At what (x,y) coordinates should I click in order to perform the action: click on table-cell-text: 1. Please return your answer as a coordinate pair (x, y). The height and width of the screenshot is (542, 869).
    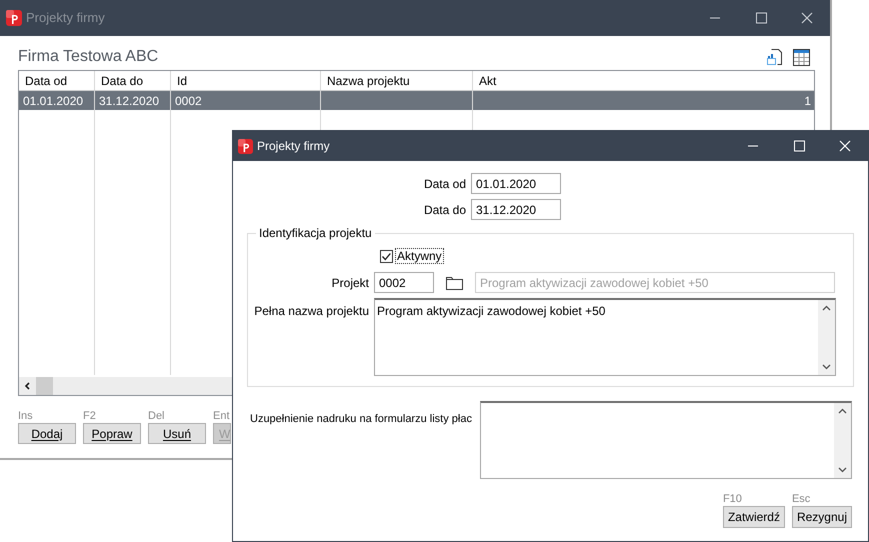
    Looking at the image, I should click on (807, 101).